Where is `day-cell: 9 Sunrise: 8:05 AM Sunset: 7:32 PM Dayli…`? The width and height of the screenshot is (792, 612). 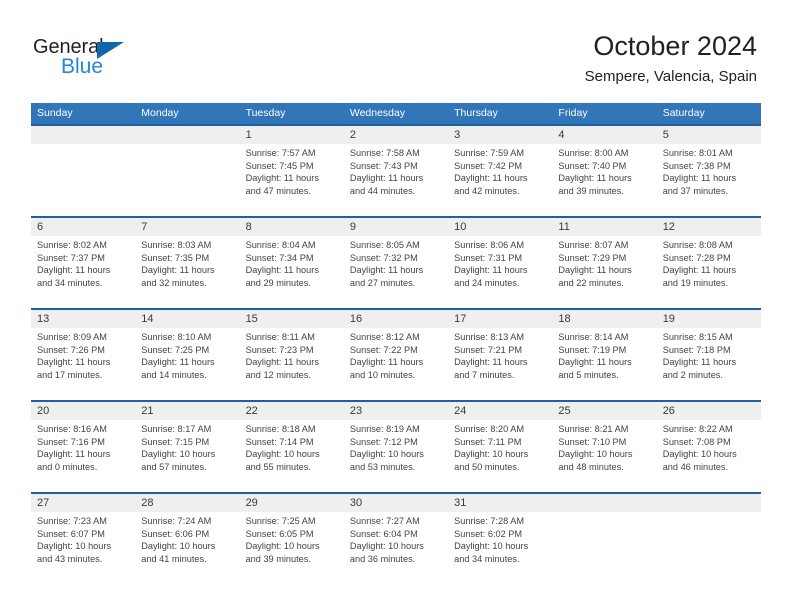 day-cell: 9 Sunrise: 8:05 AM Sunset: 7:32 PM Dayli… is located at coordinates (396, 263).